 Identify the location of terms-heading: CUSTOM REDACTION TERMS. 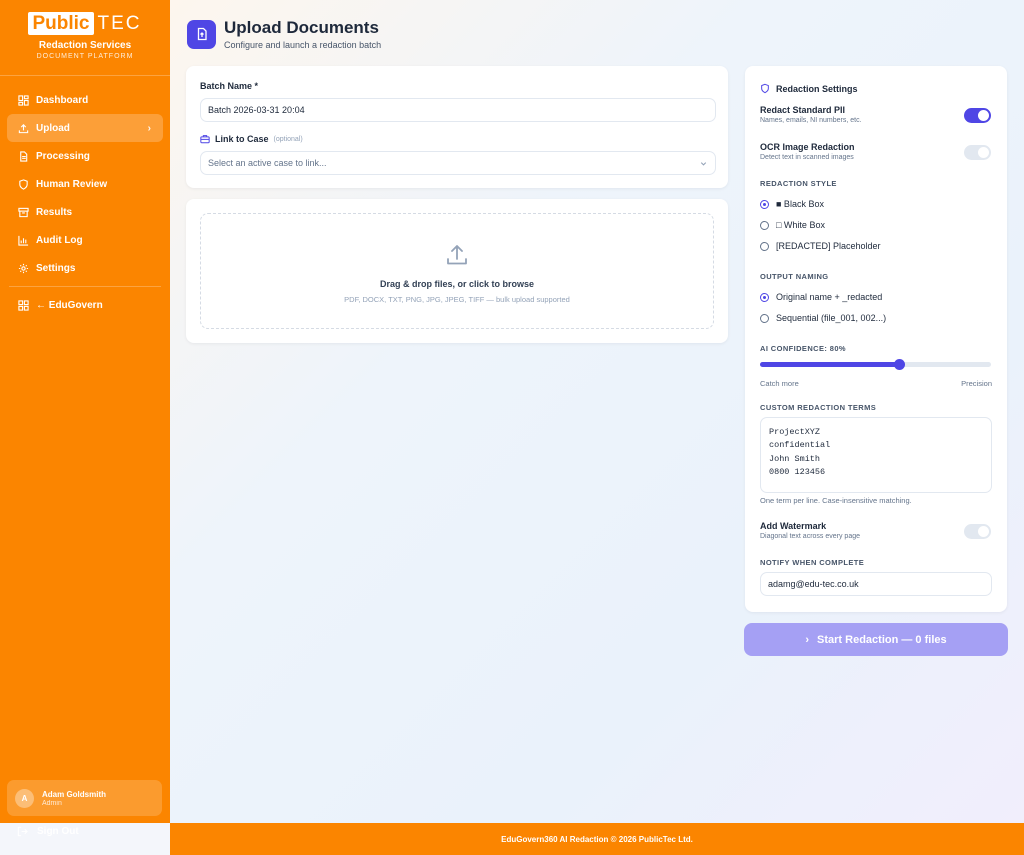
(818, 407).